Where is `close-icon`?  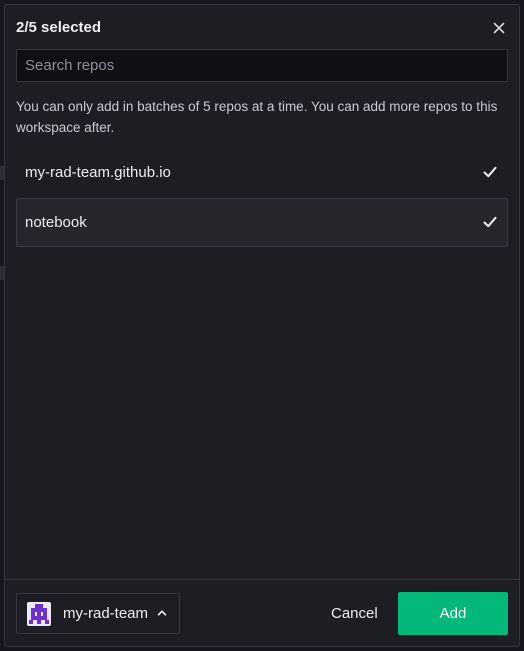 close-icon is located at coordinates (499, 28).